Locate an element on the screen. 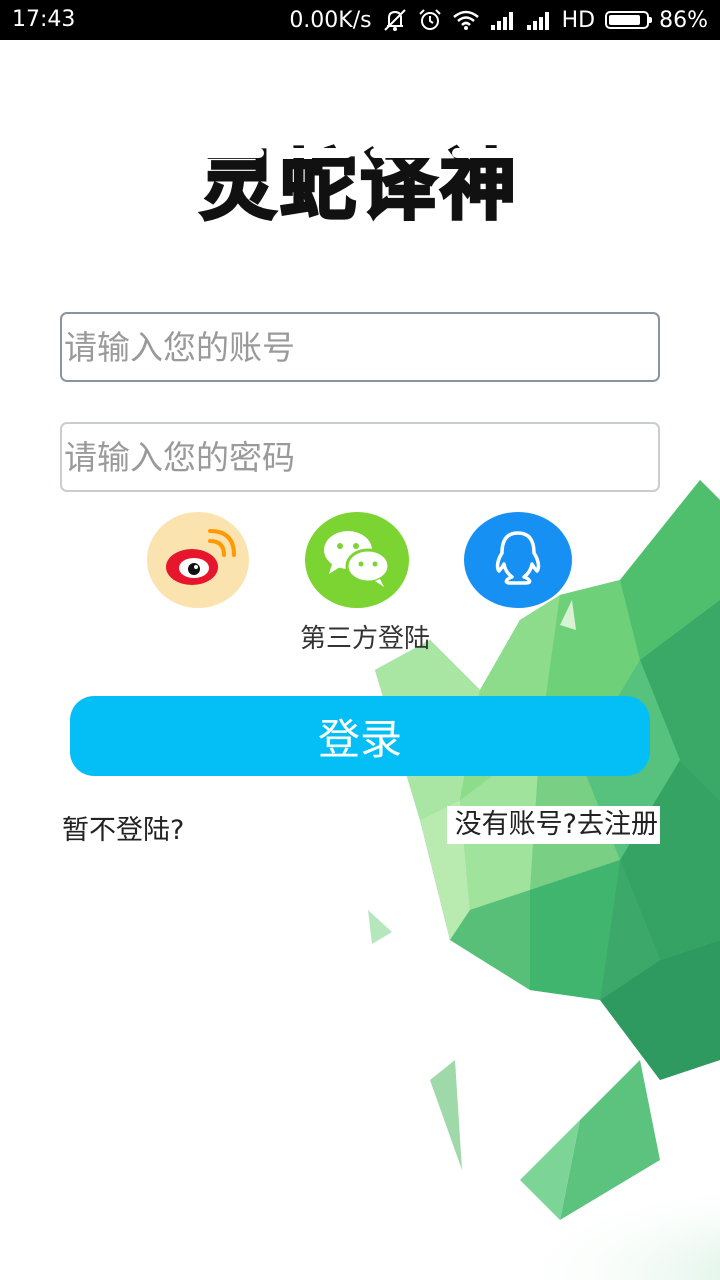 This screenshot has height=1280, width=720. password-field is located at coordinates (360, 457).